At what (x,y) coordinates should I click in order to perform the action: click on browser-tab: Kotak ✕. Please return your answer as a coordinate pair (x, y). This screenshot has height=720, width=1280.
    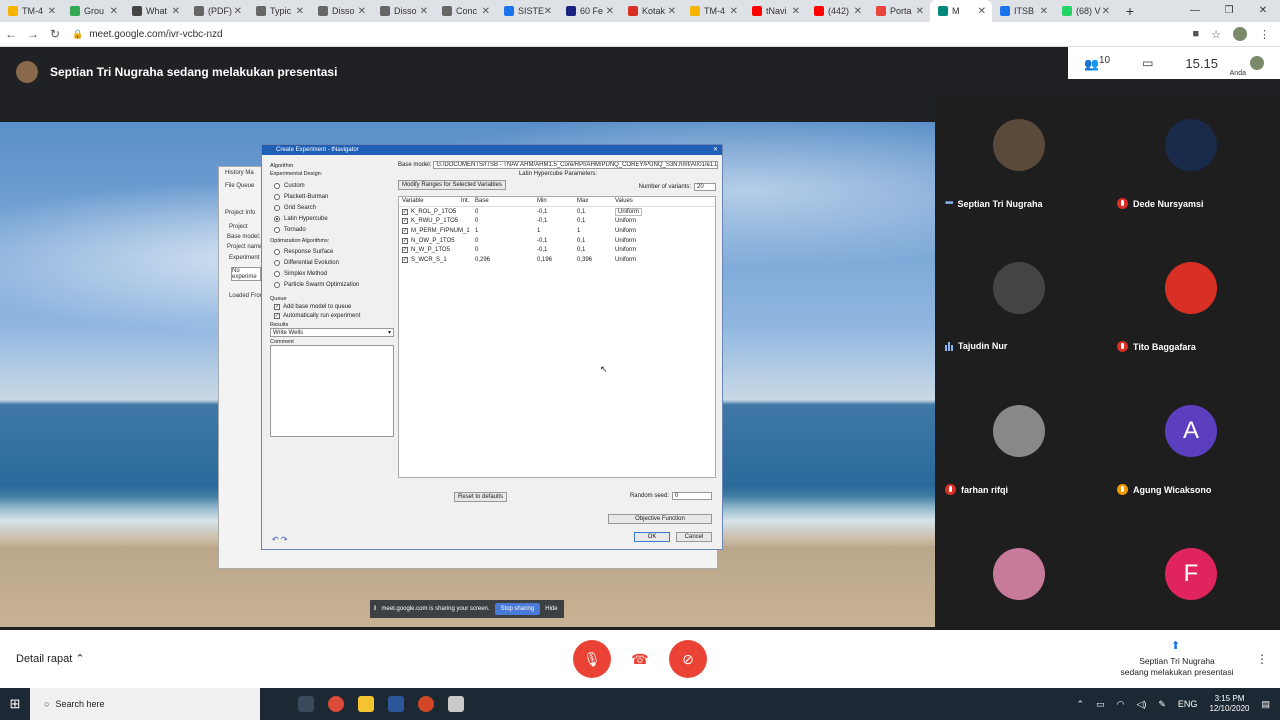
    Looking at the image, I should click on (651, 11).